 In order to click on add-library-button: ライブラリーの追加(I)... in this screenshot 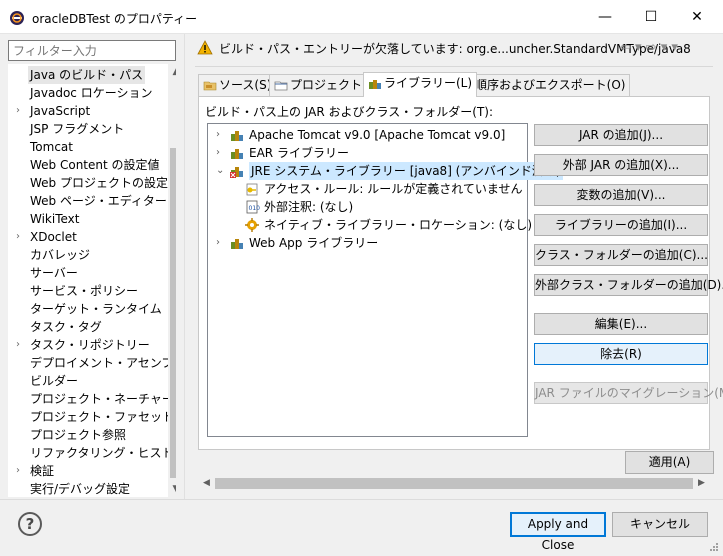, I will do `click(621, 225)`.